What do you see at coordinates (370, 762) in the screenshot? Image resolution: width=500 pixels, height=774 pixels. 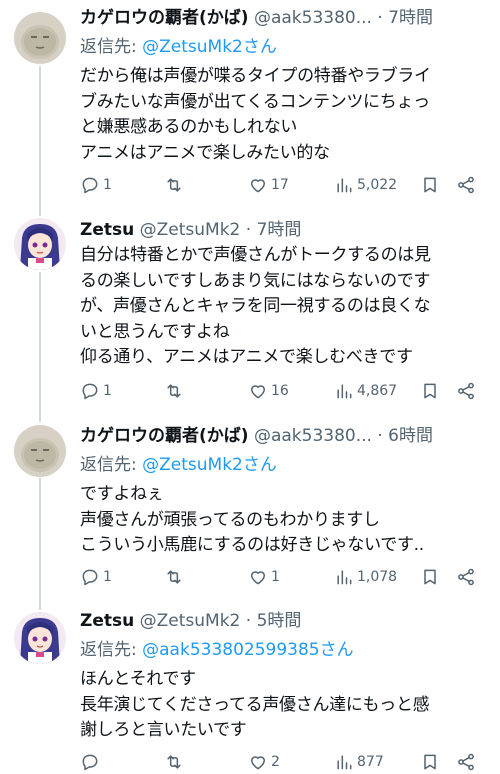 I see `views-count: 877` at bounding box center [370, 762].